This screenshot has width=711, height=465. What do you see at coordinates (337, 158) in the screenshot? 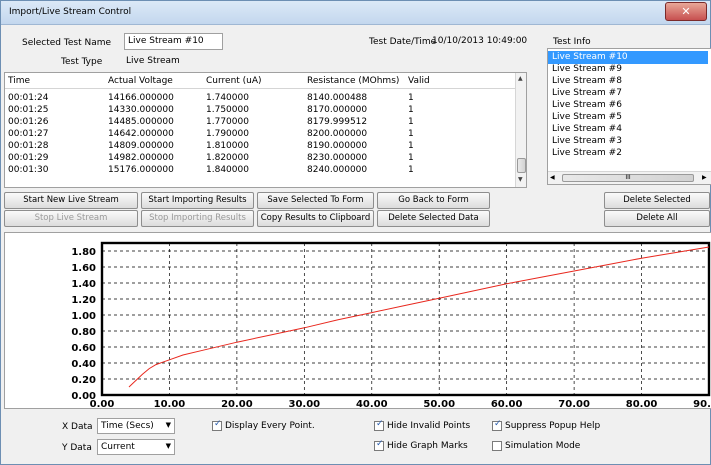
I see `table-cell: 8230.000000` at bounding box center [337, 158].